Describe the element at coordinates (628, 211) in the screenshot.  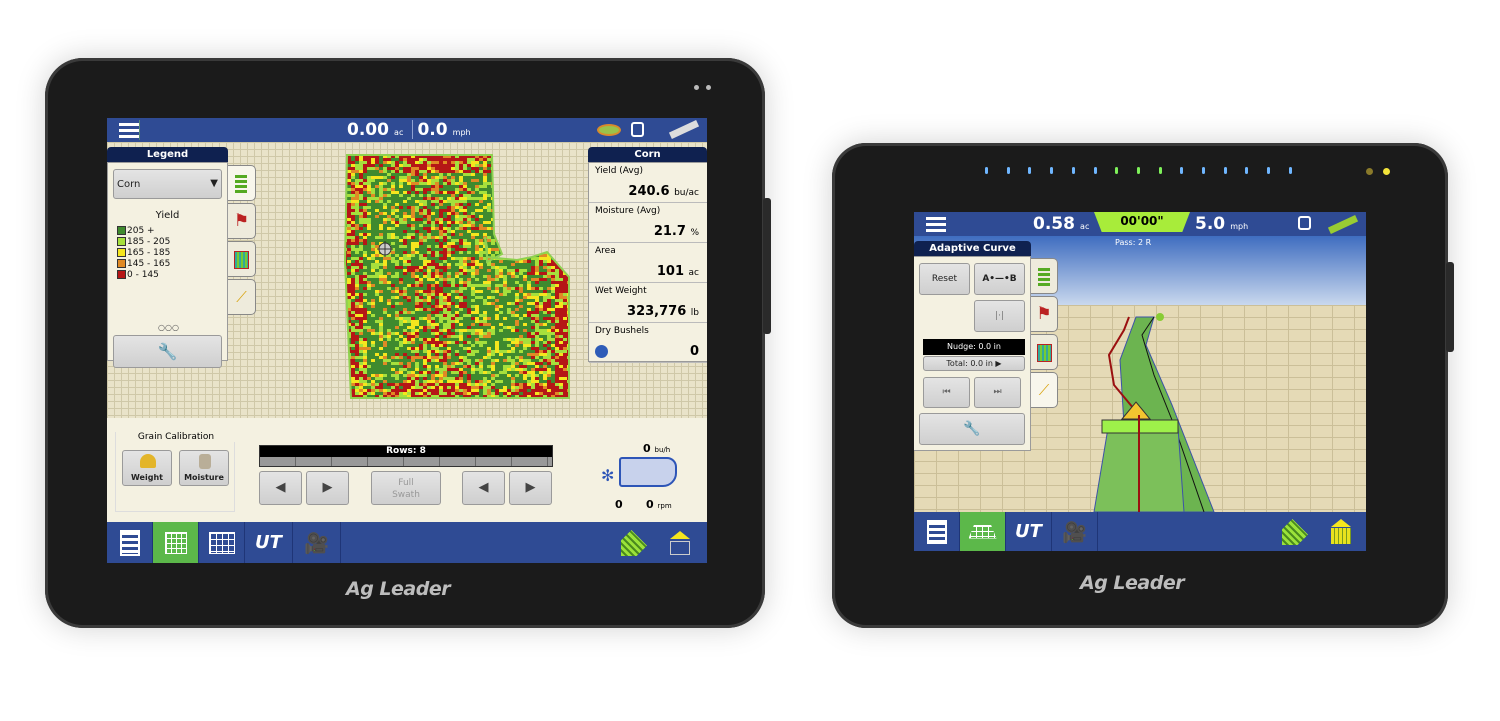
I see `summary-label: Moisture (Avg)` at that location.